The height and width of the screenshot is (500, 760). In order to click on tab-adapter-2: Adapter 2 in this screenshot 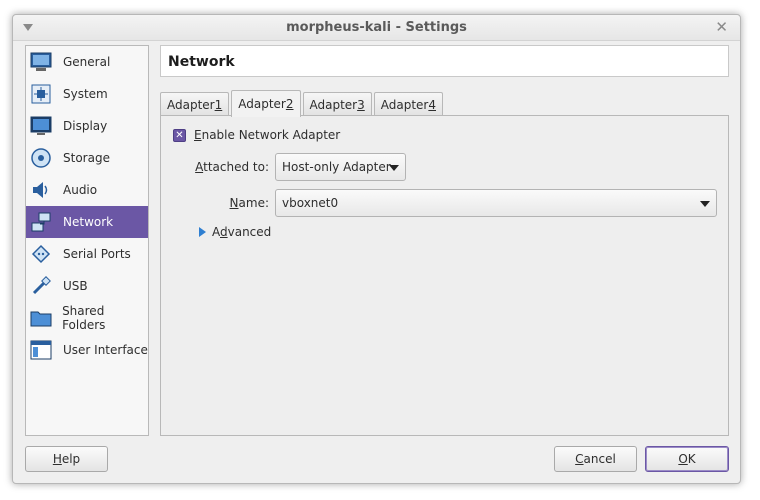, I will do `click(266, 103)`.